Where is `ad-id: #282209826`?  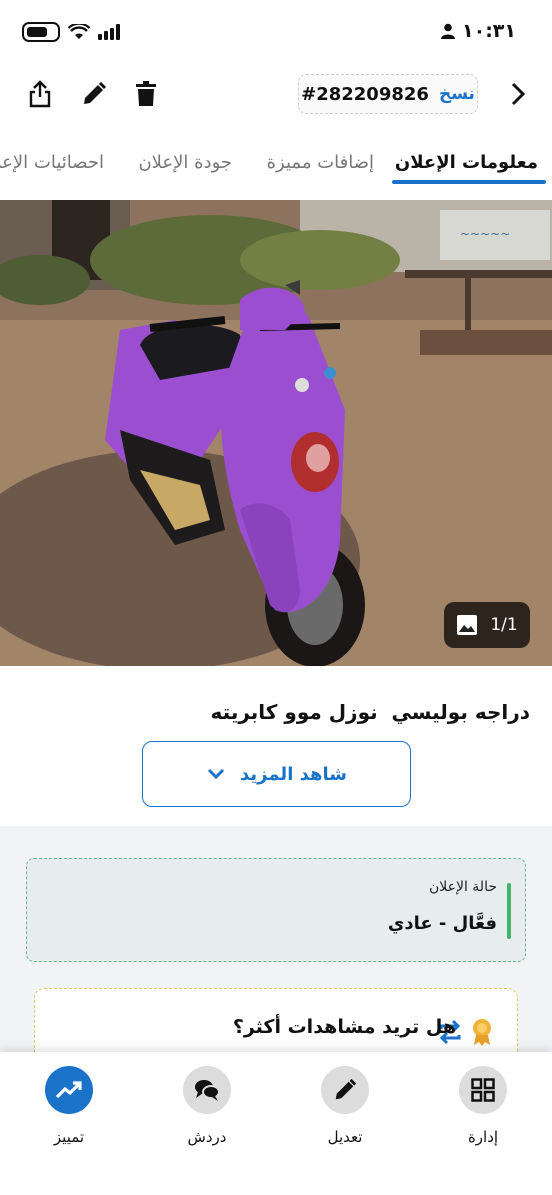
ad-id: #282209826 is located at coordinates (365, 94).